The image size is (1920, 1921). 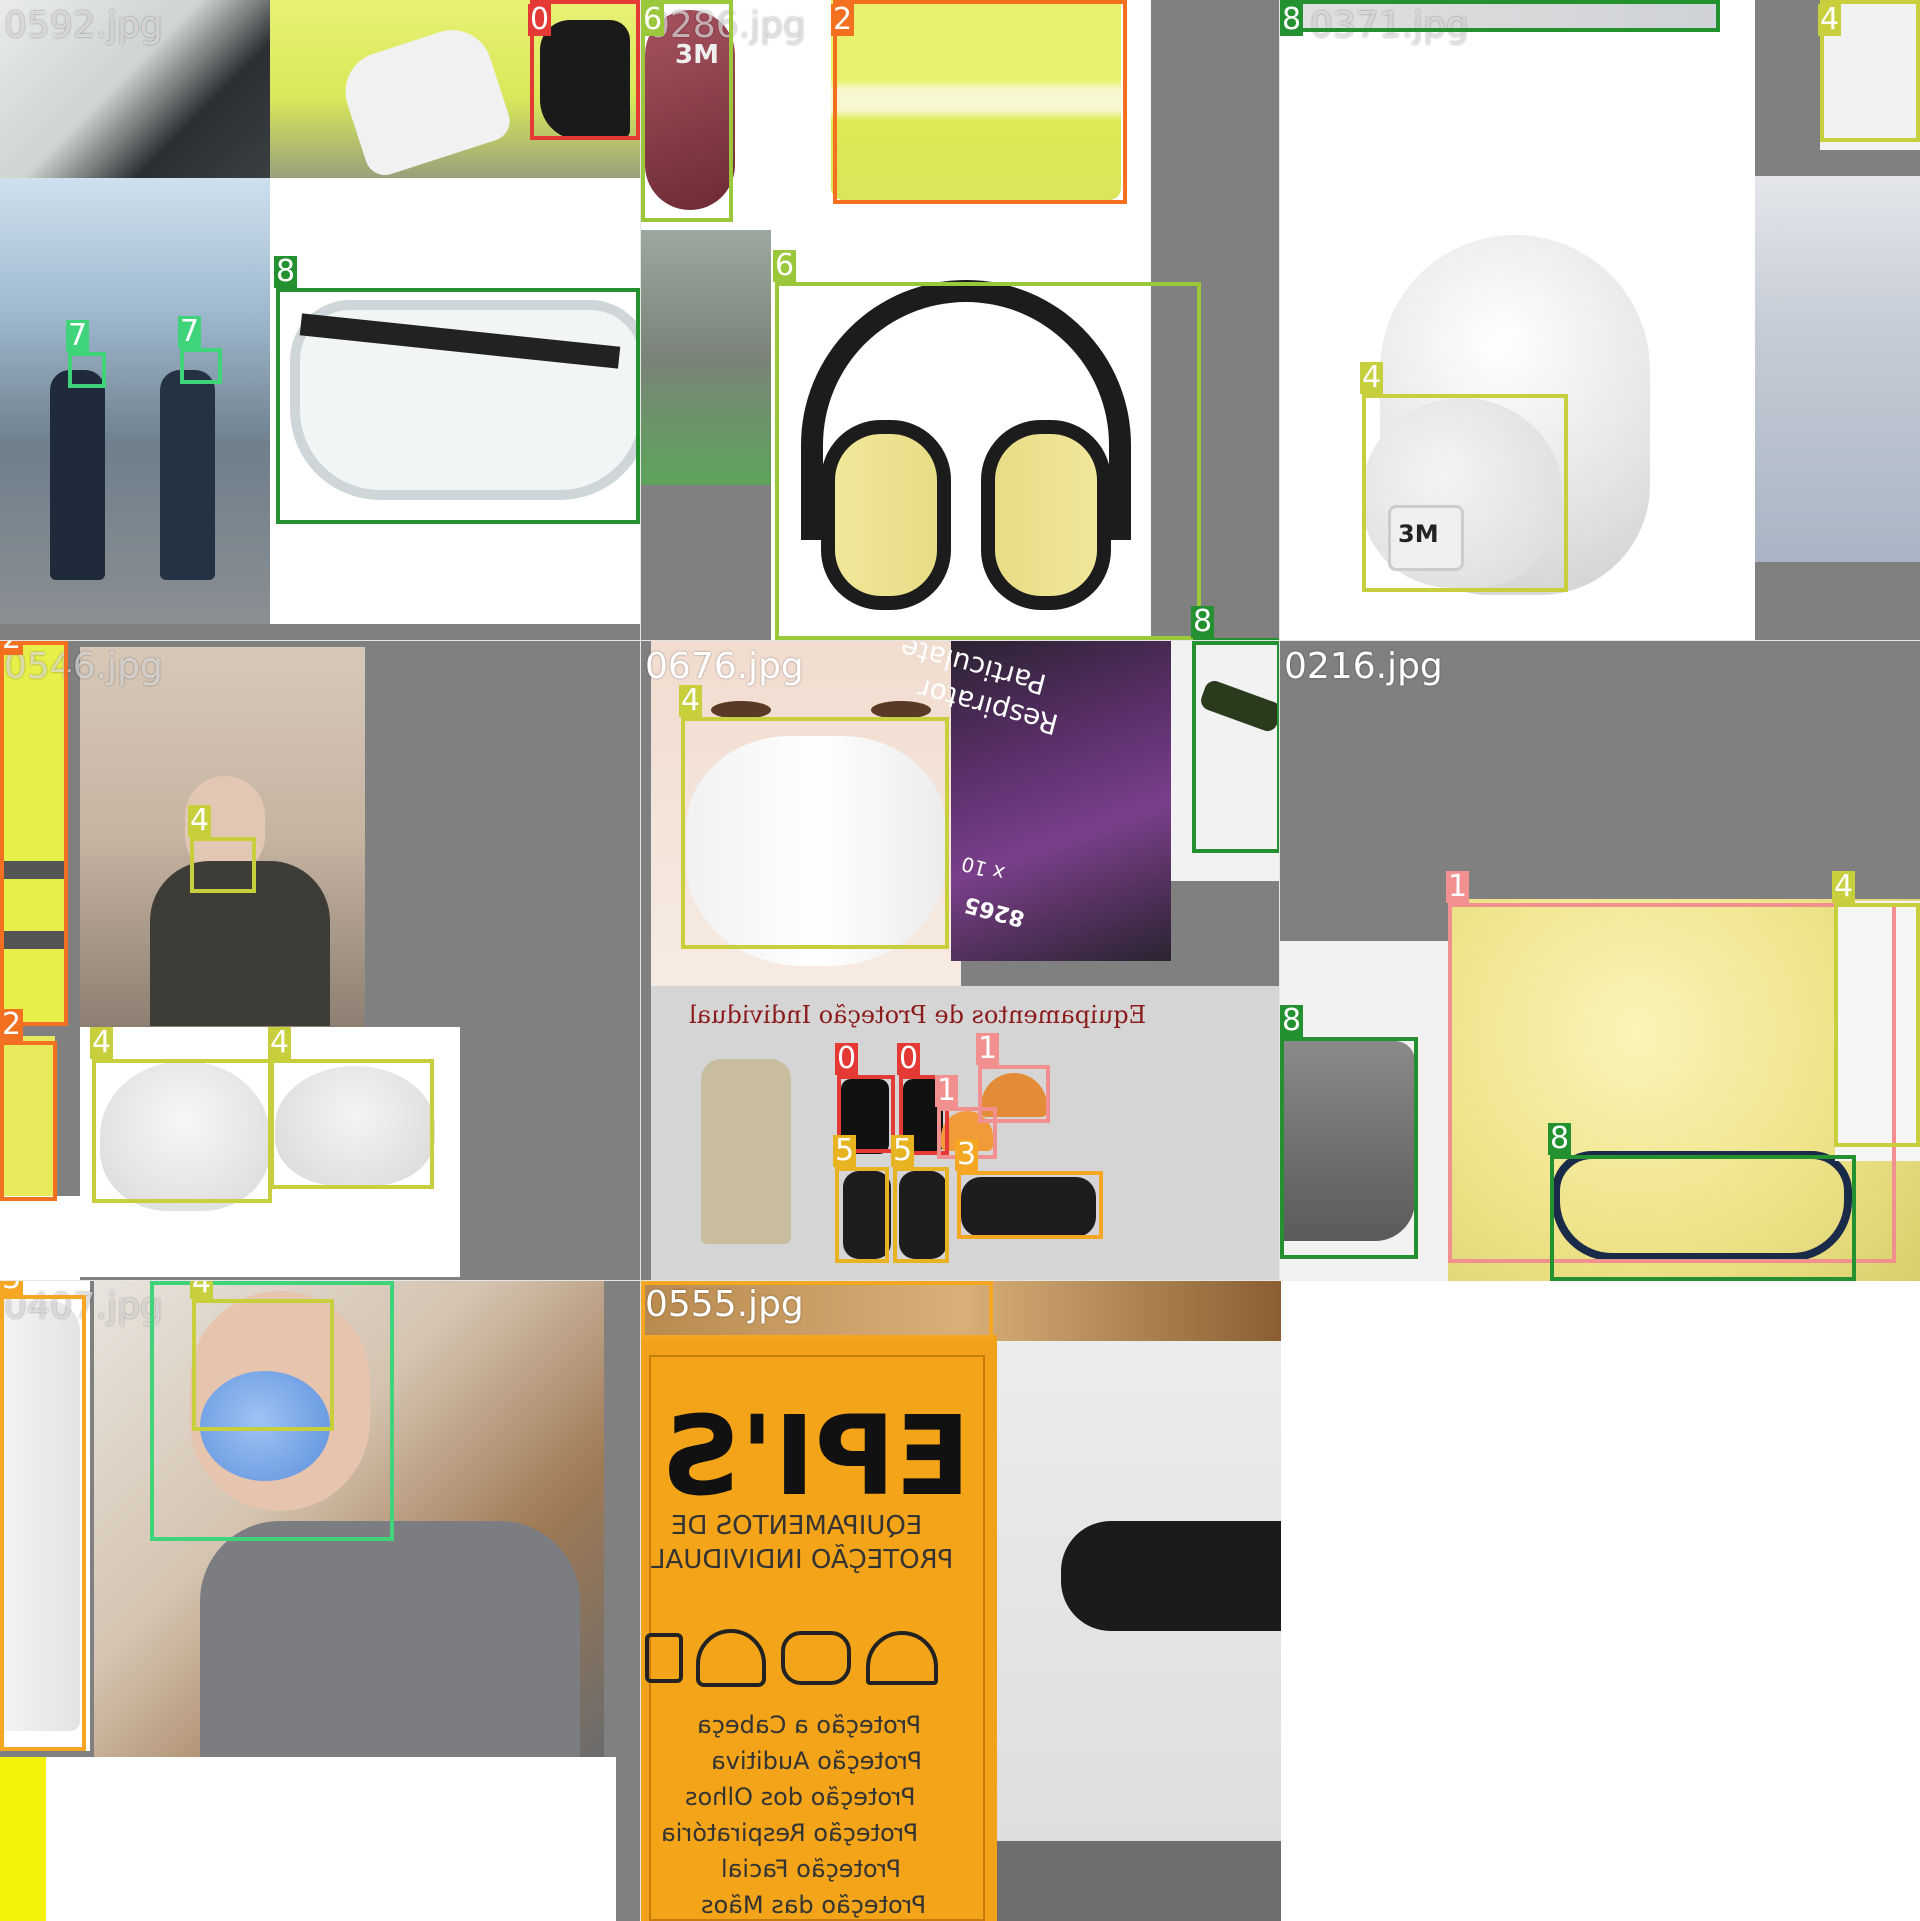 I want to click on dark-photo, so click(x=706, y=357).